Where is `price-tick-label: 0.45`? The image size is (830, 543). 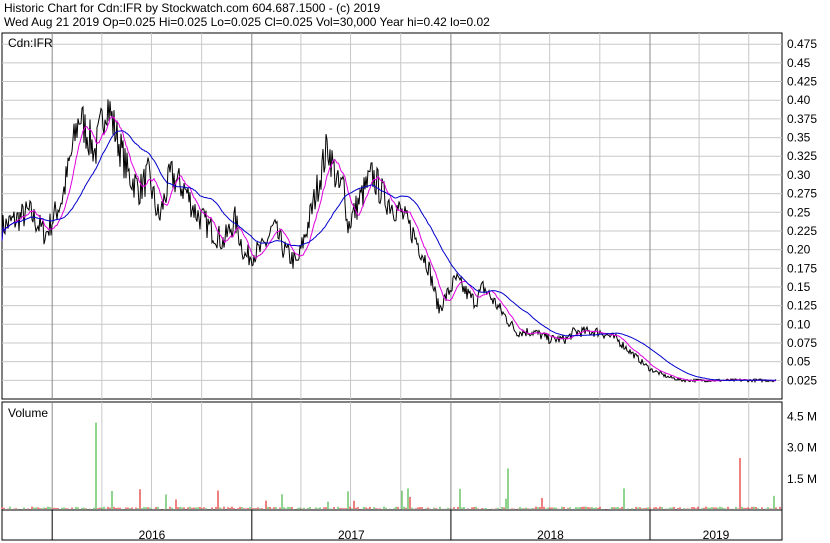
price-tick-label: 0.45 is located at coordinates (799, 63).